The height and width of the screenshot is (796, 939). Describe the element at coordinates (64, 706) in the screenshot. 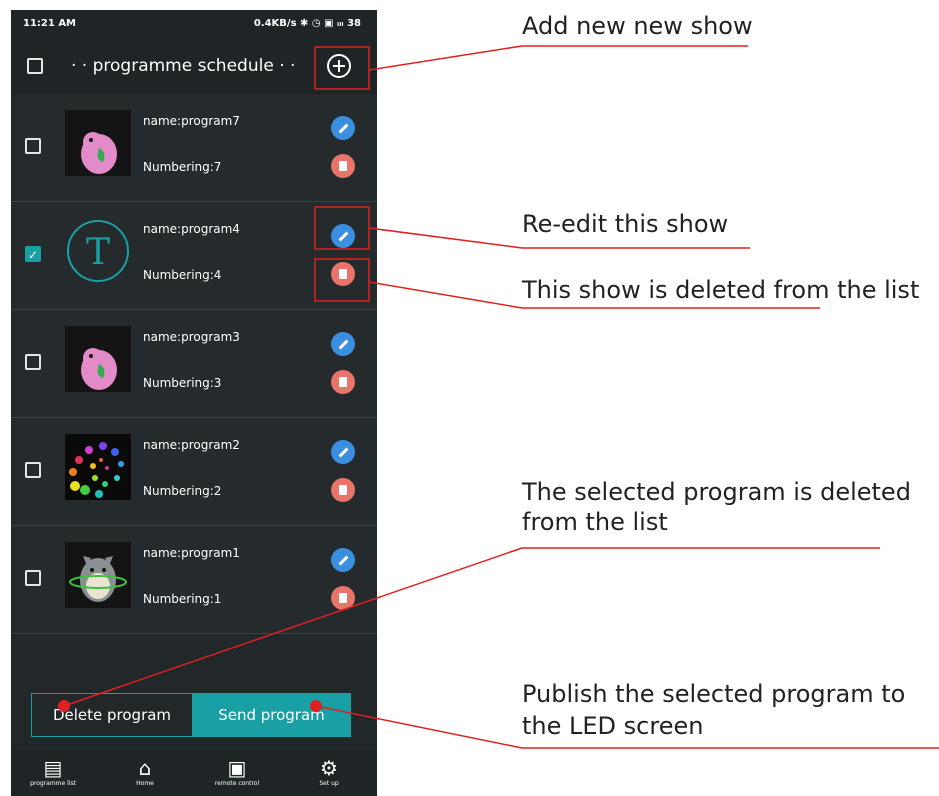

I see `annotation-dot-delete` at that location.